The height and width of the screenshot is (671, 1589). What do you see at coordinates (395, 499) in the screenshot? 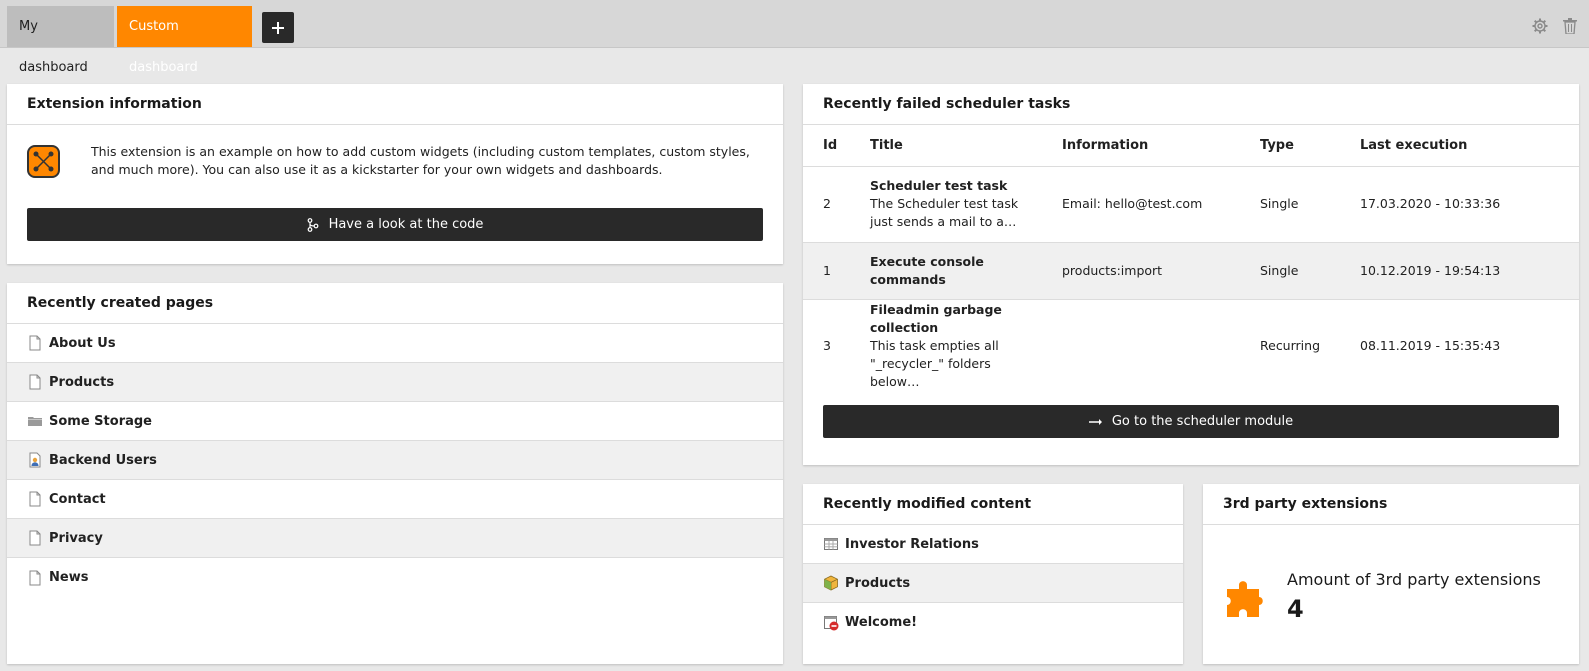
I see `list-item: Contact` at bounding box center [395, 499].